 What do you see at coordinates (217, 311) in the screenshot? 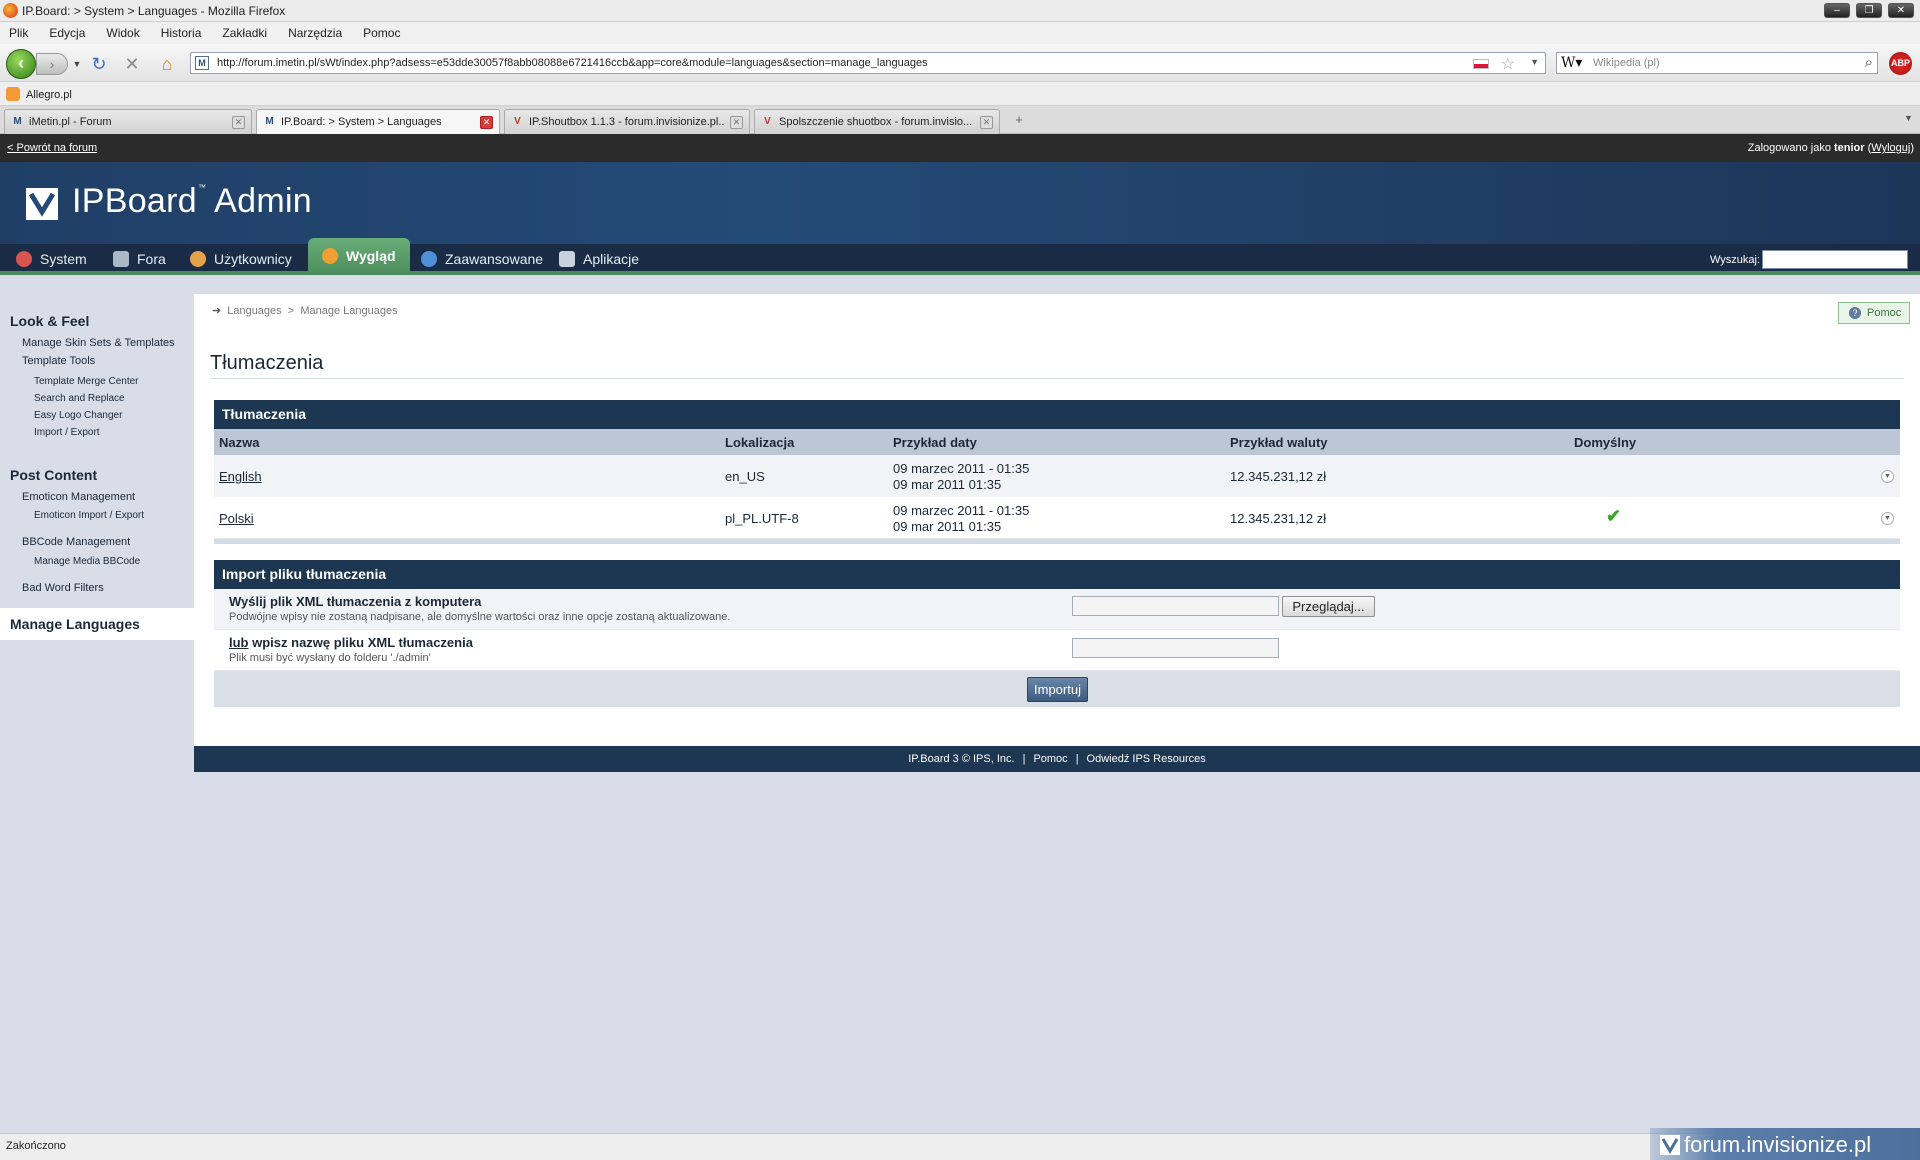
I see `breadcrumb-arrow-icon: ➜` at bounding box center [217, 311].